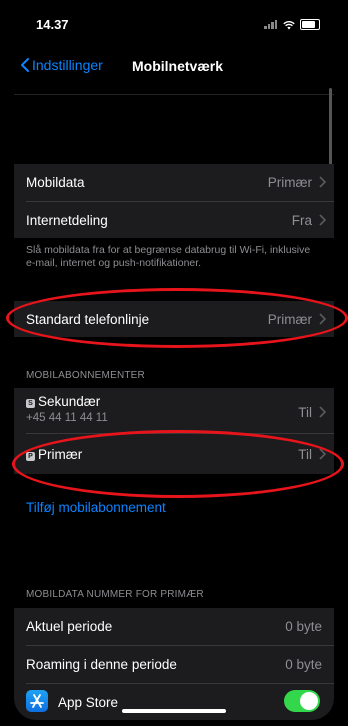  Describe the element at coordinates (96, 507) in the screenshot. I see `add-plan-link: Tilføj mobilabonnement` at that location.